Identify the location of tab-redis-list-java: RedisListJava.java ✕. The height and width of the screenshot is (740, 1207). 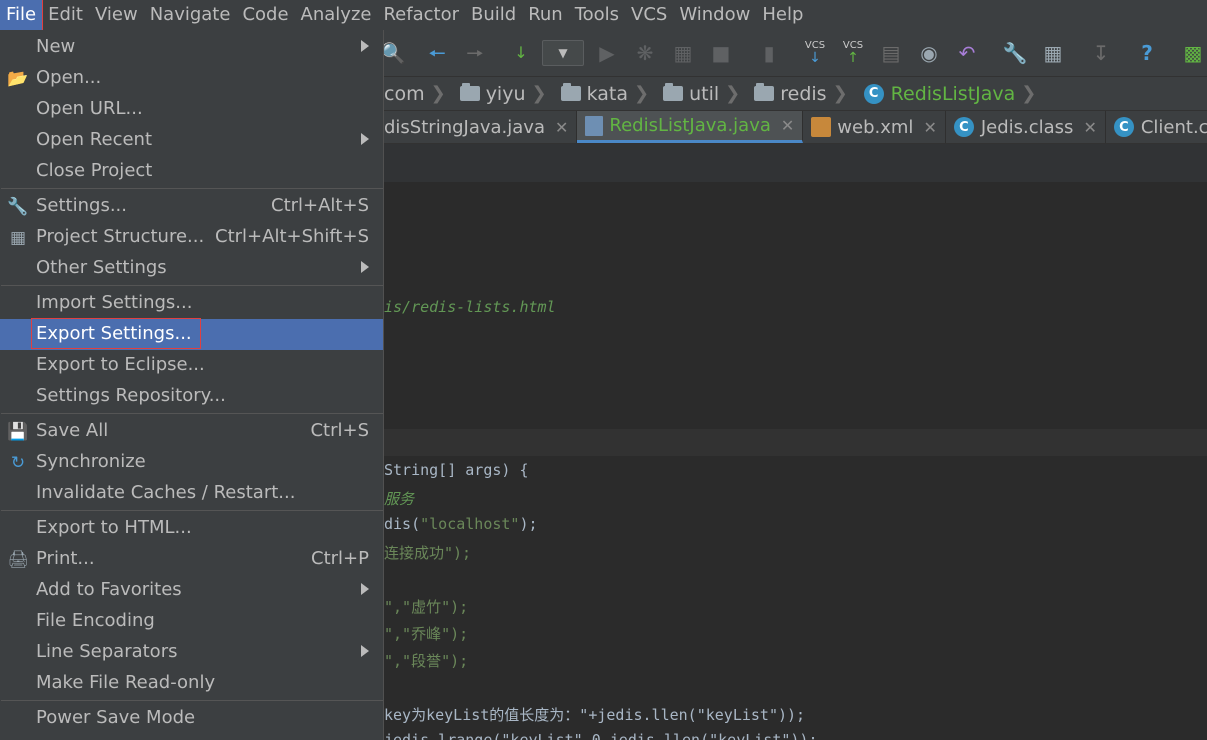
(690, 127).